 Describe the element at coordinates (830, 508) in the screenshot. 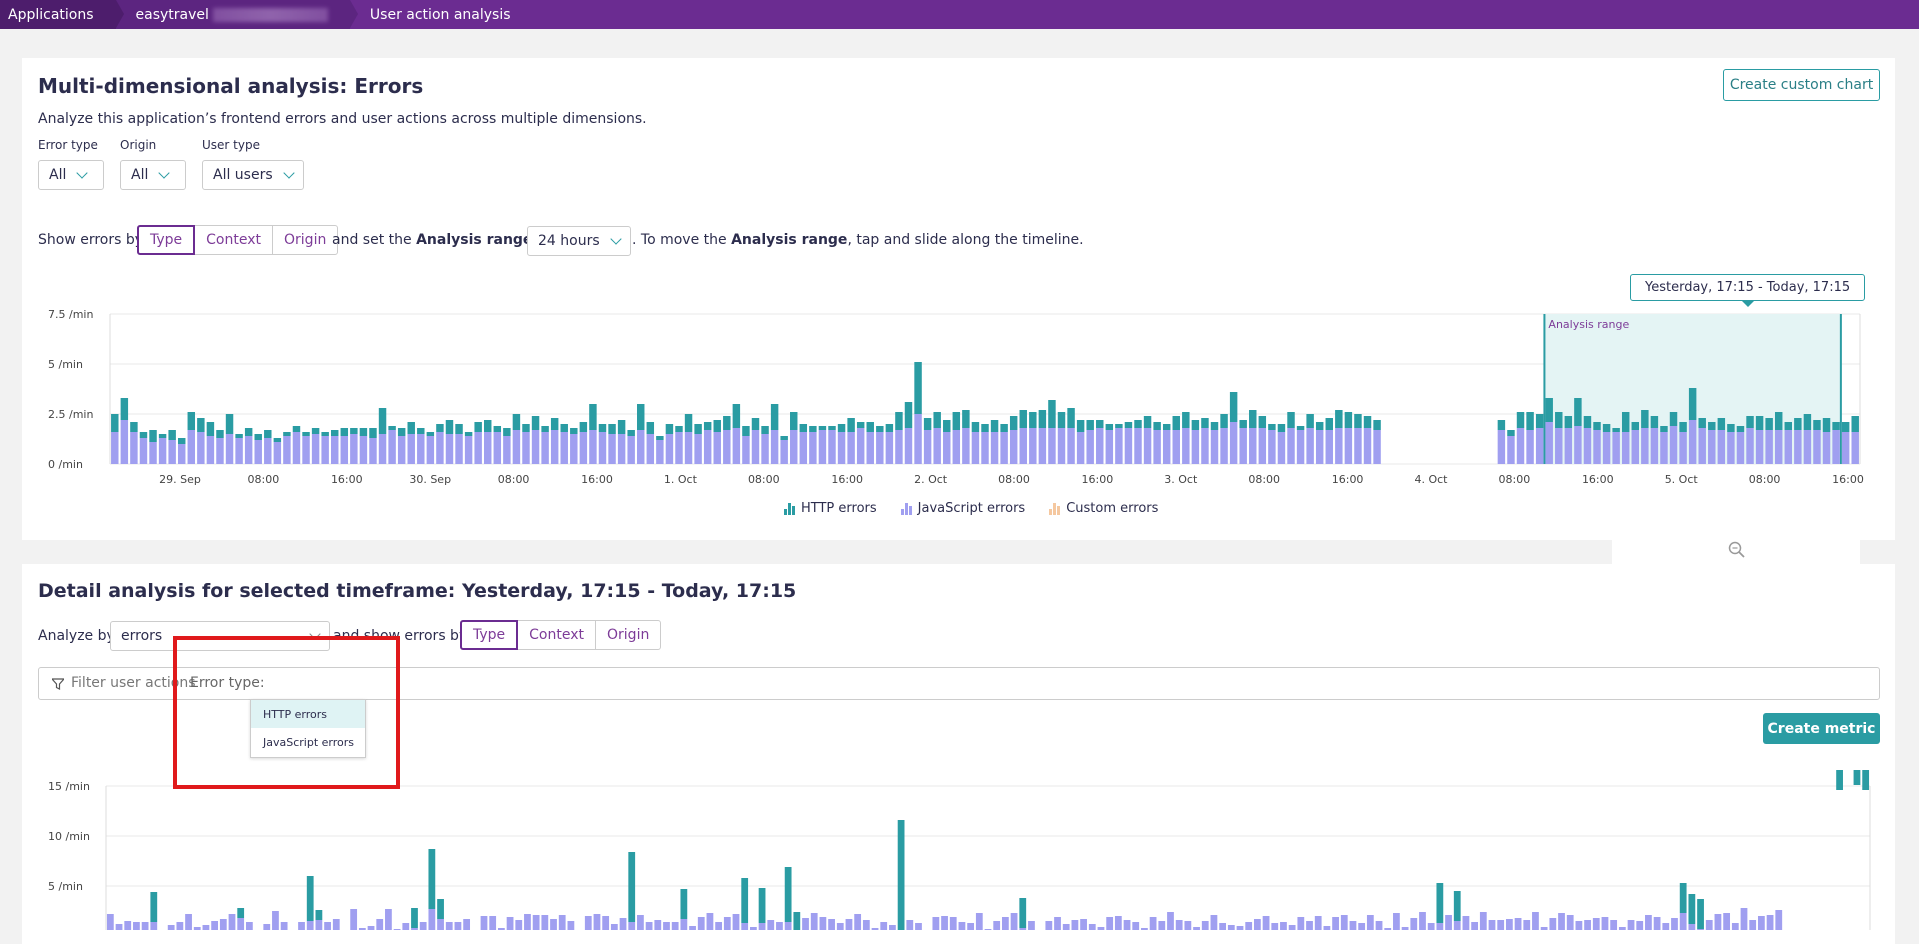

I see `legend-http: HTTP errors` at that location.